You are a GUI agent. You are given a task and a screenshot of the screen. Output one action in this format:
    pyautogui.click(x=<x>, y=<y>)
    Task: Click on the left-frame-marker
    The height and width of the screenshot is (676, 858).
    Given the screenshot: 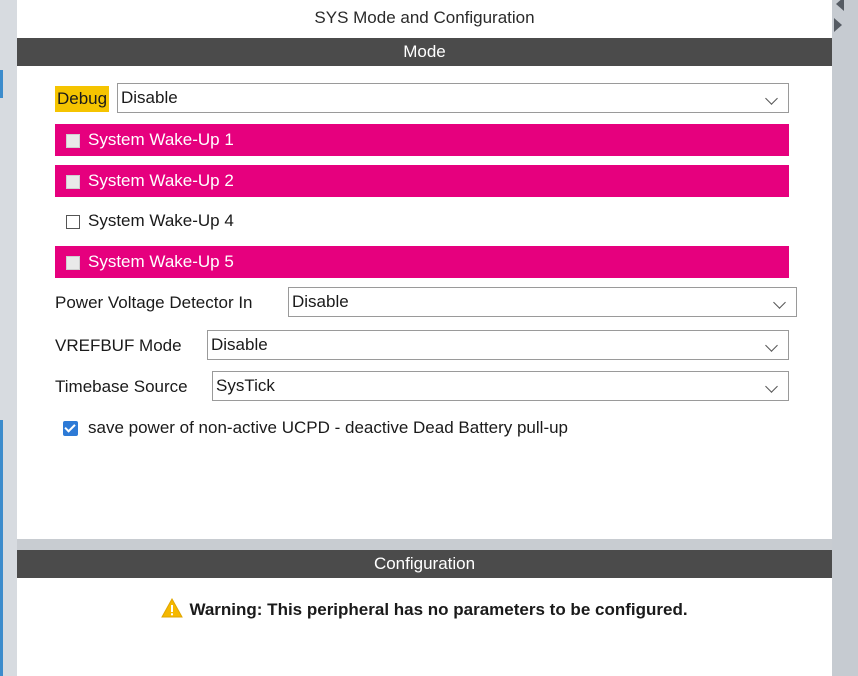 What is the action you would take?
    pyautogui.click(x=1, y=84)
    